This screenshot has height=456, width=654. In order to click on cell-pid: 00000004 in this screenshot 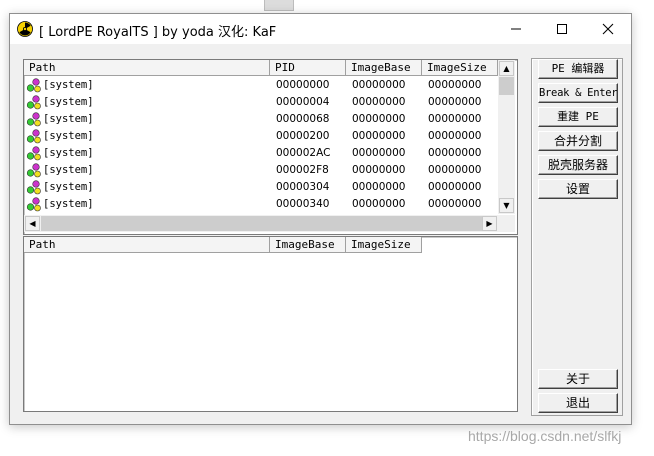, I will do `click(303, 102)`.